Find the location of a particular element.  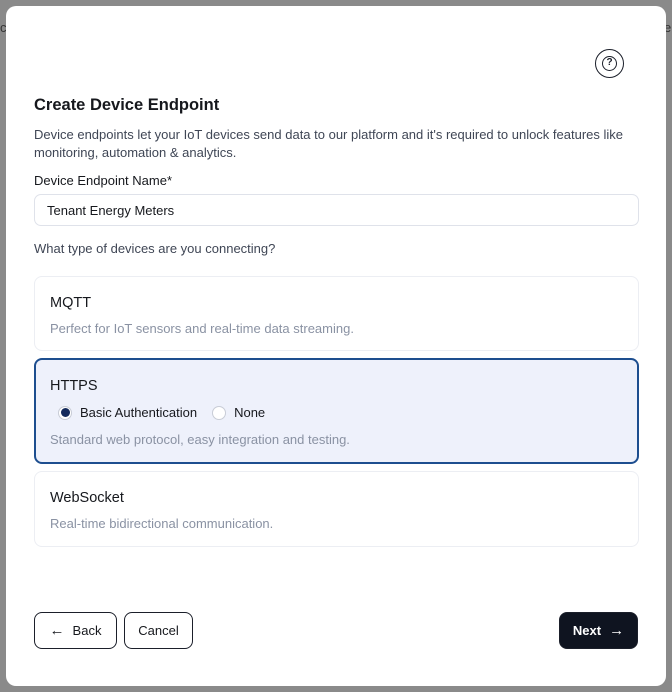

none-auth-radio is located at coordinates (219, 412).